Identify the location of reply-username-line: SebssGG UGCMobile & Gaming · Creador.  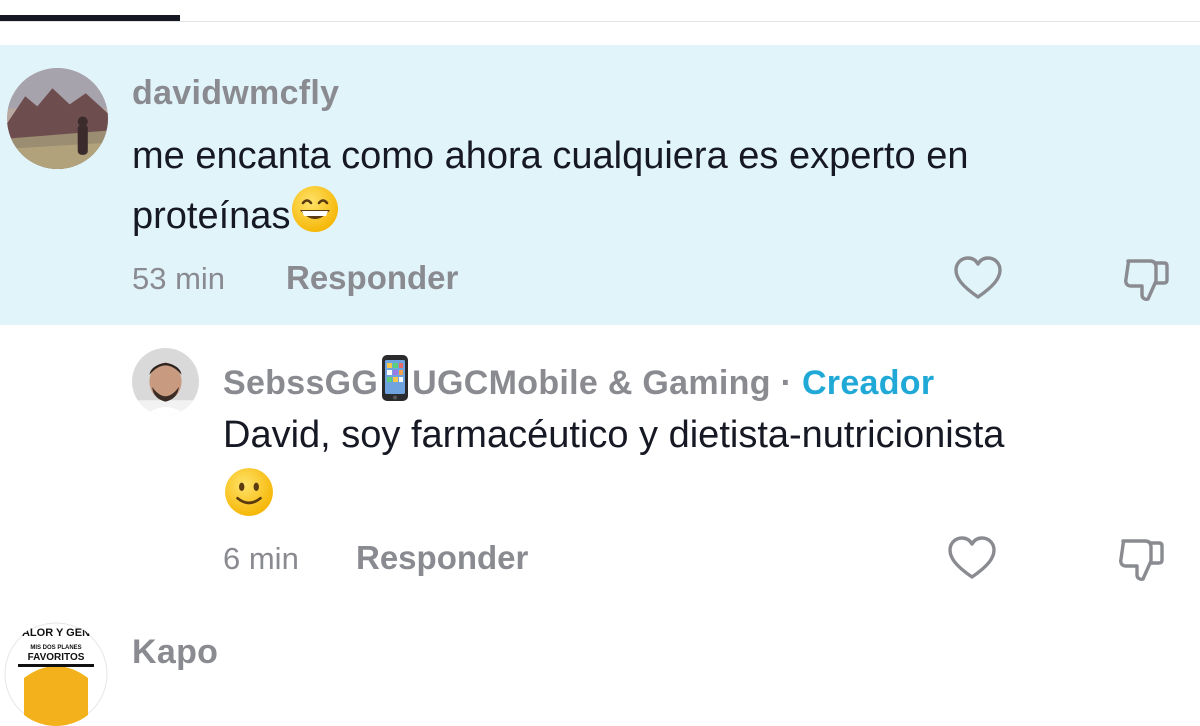
(578, 382).